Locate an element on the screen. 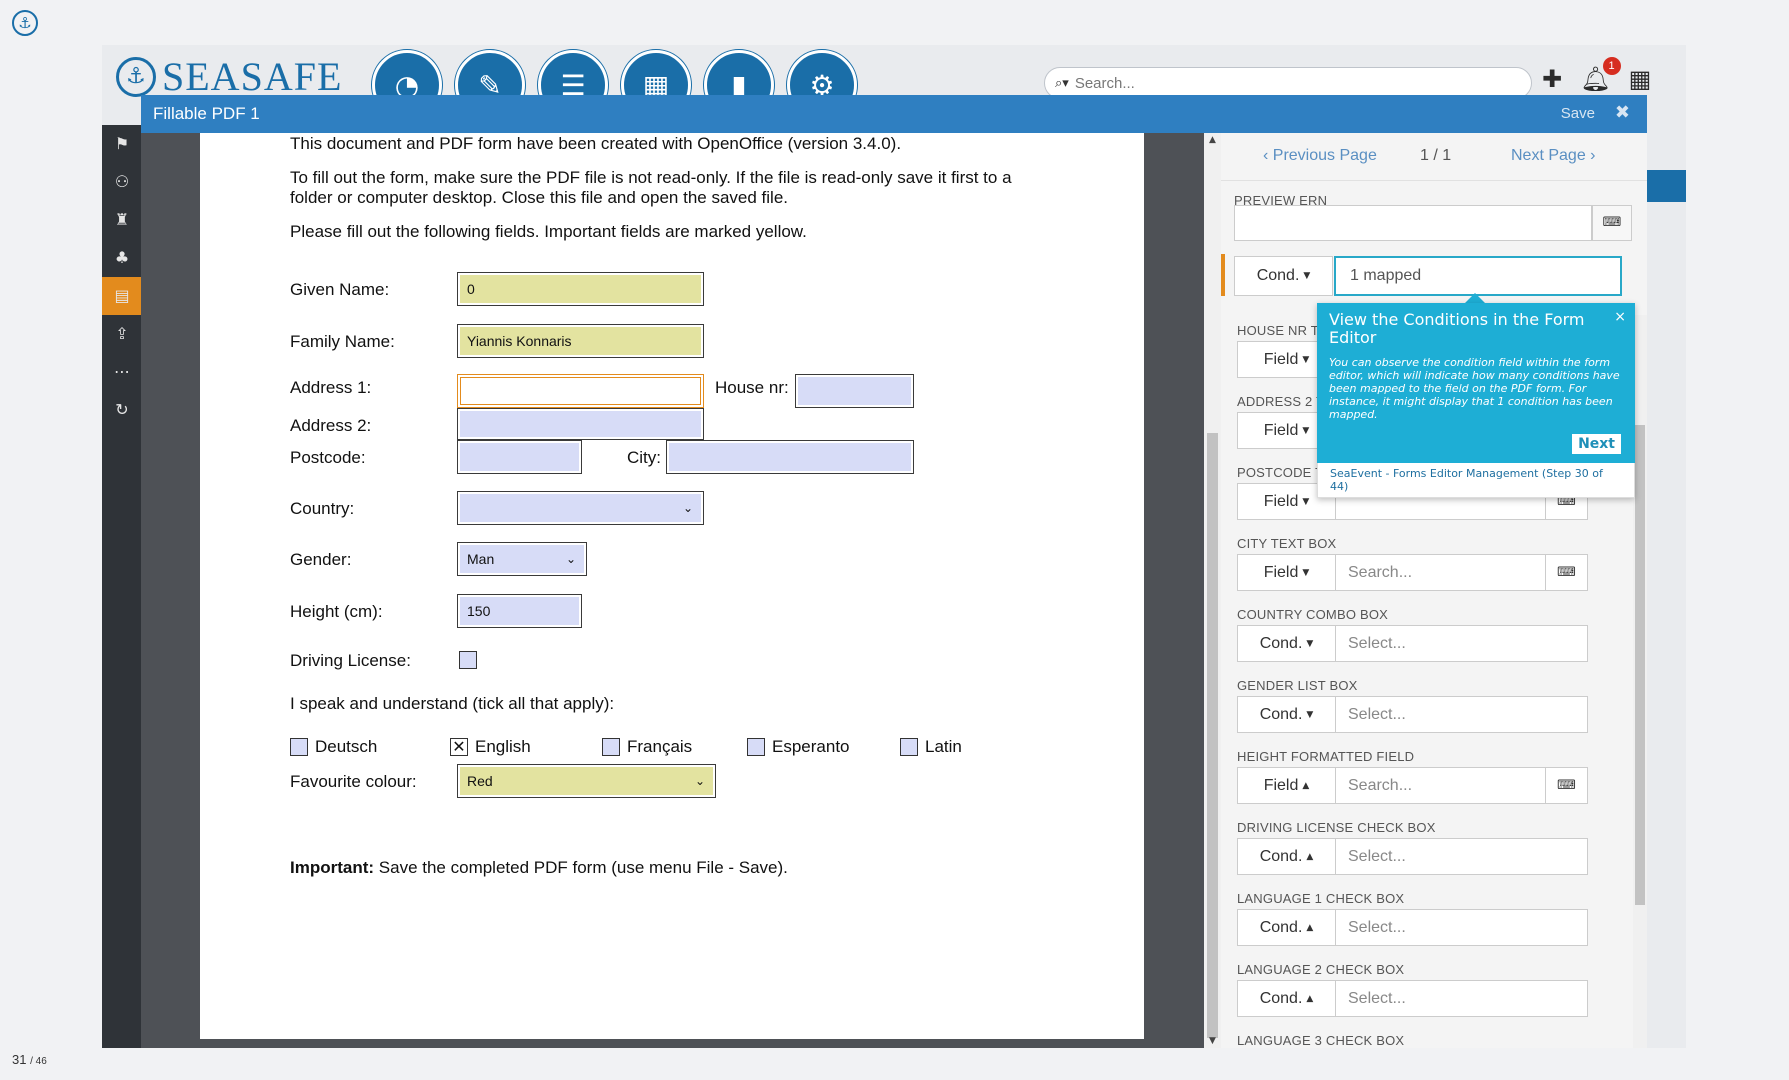 The height and width of the screenshot is (1080, 1789). page-navigation: ‹ Previous Page 1 / 1 Next Page › is located at coordinates (1434, 157).